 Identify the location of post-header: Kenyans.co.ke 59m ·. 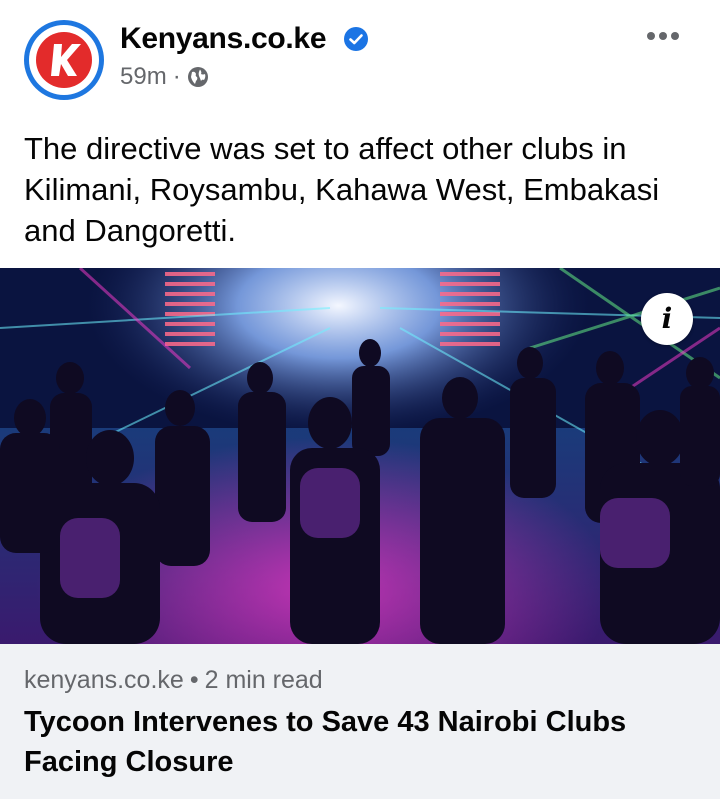
(360, 55).